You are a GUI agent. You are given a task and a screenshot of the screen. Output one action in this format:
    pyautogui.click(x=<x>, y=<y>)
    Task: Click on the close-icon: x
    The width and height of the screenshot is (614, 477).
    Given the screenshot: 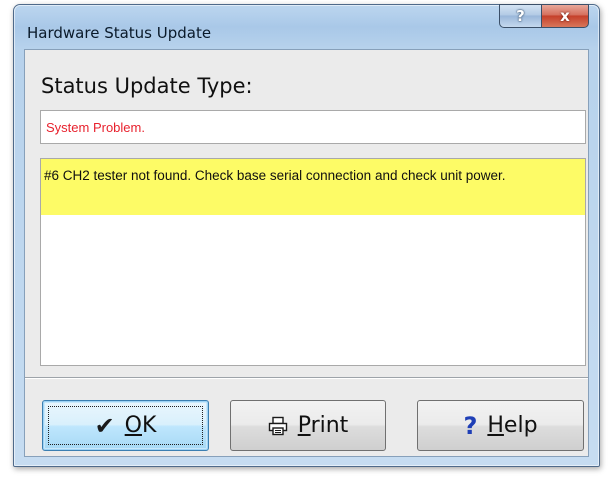 What is the action you would take?
    pyautogui.click(x=565, y=16)
    